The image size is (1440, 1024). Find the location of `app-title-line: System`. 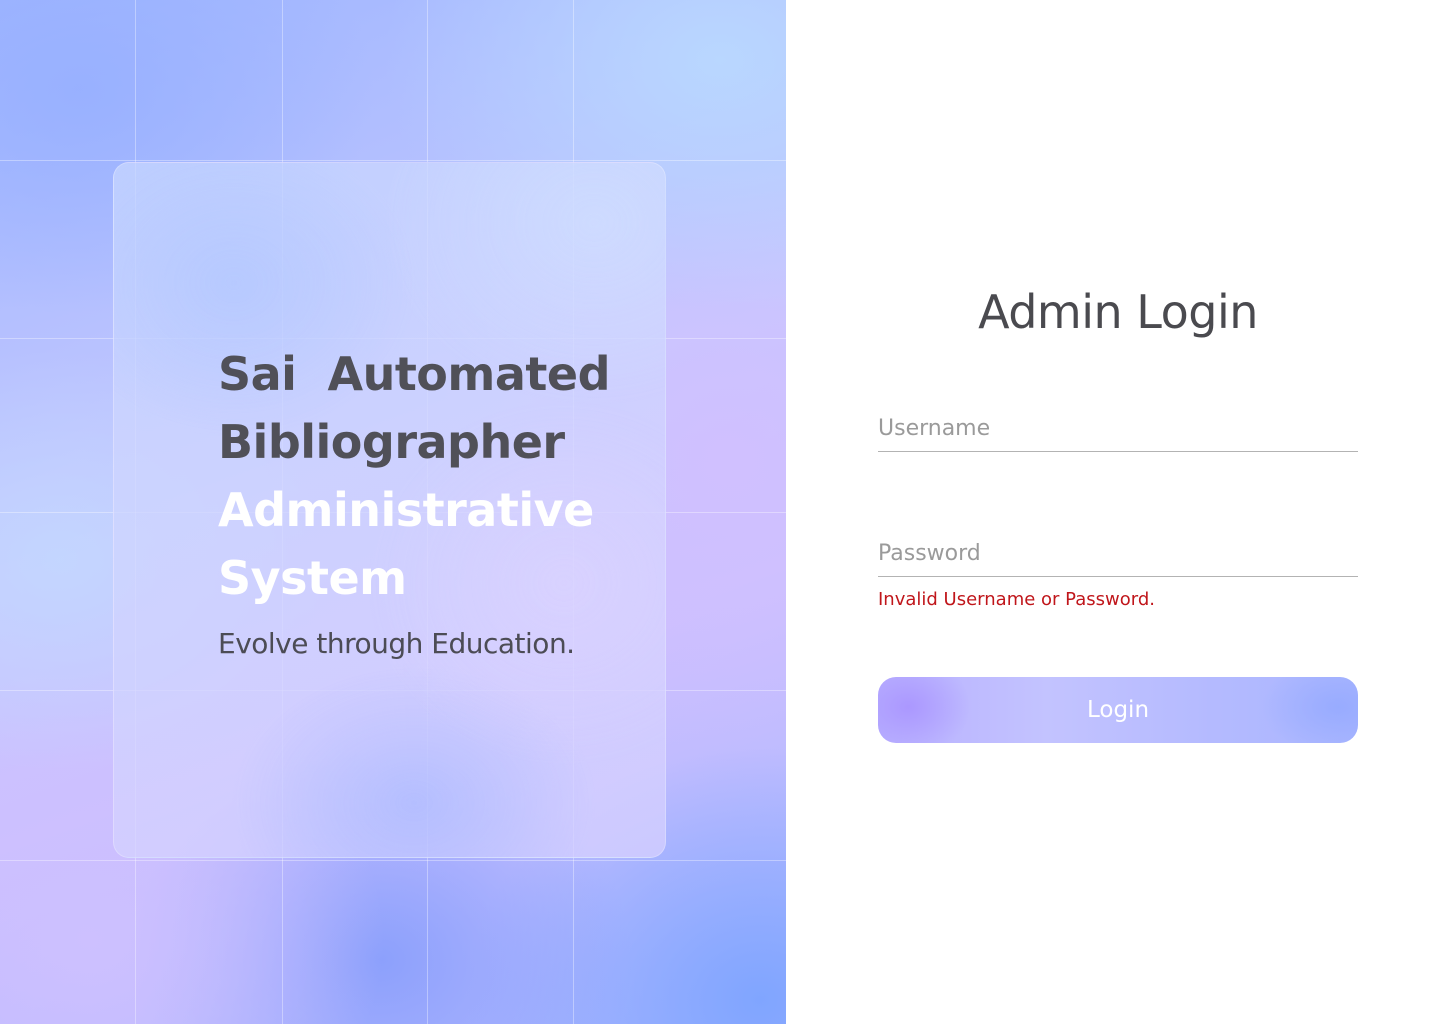

app-title-line: System is located at coordinates (312, 578).